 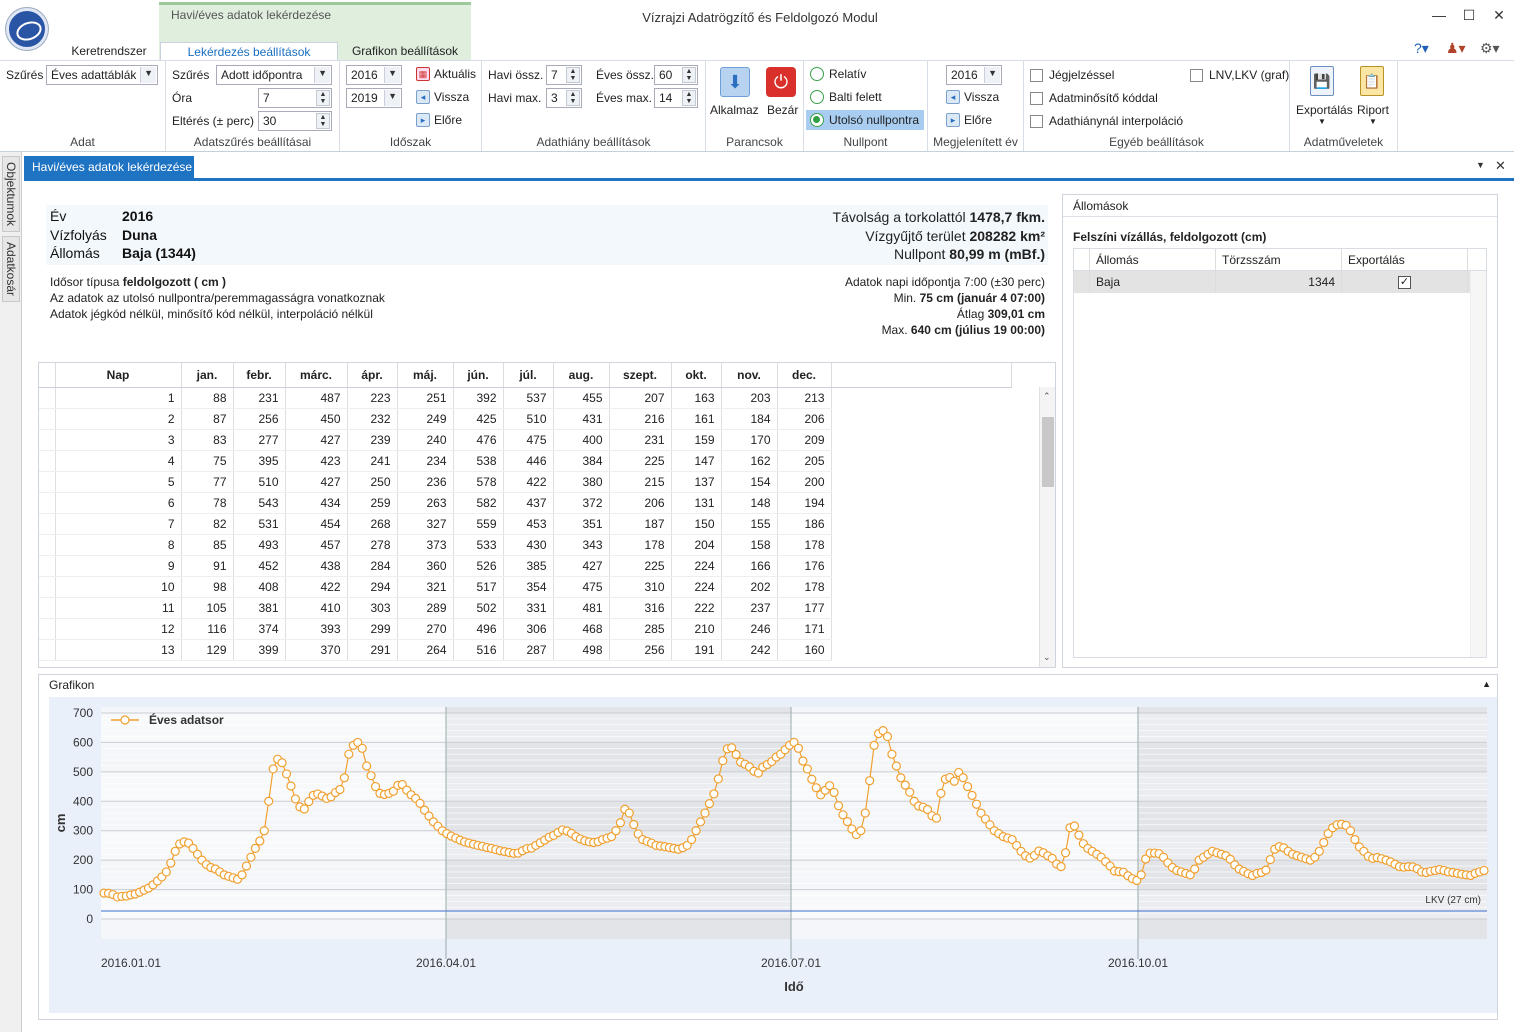 What do you see at coordinates (525, 440) in the screenshot?
I see `table-row: 3 83 277 427 239 240 476 475 400 231 159 170 209` at bounding box center [525, 440].